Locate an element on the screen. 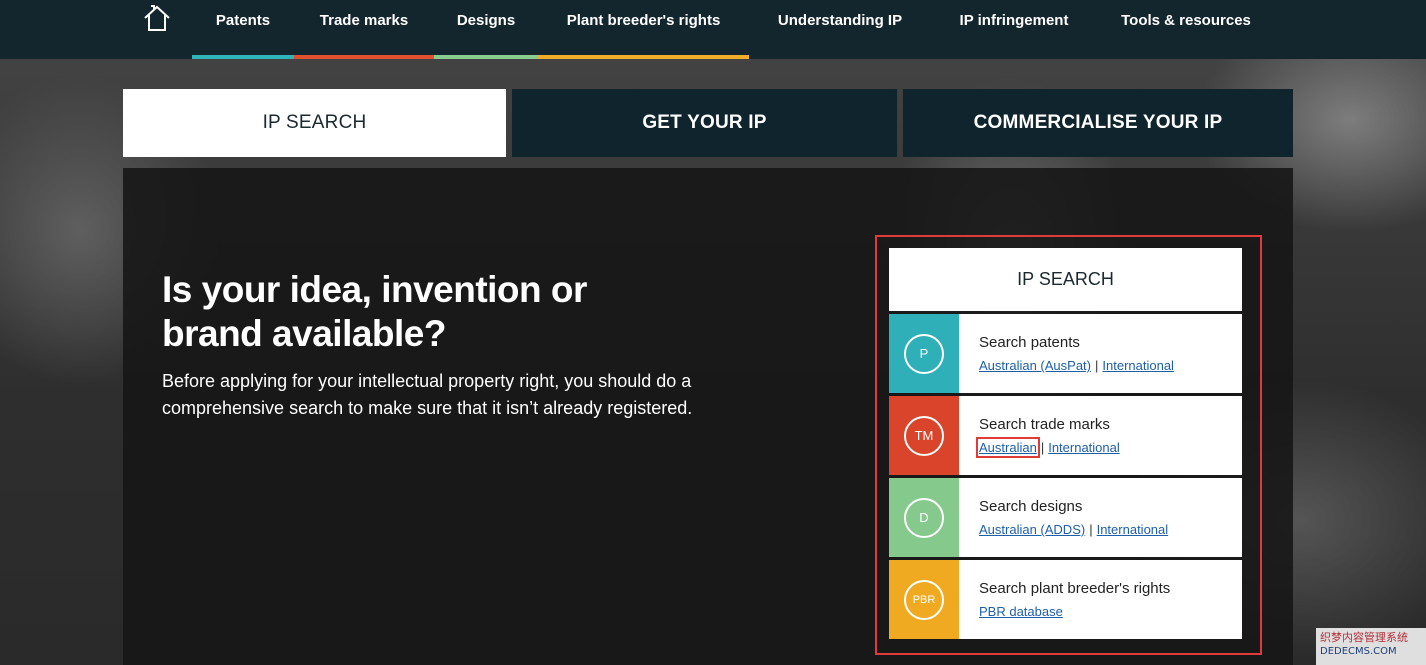 Image resolution: width=1426 pixels, height=665 pixels. row-swatch: P is located at coordinates (924, 353).